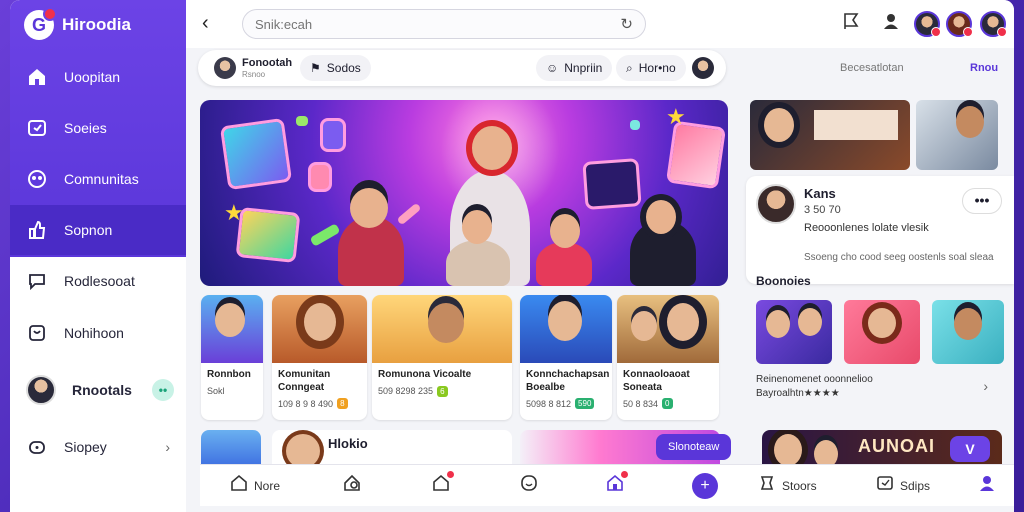  I want to click on bottom-nav-explore, so click(352, 485).